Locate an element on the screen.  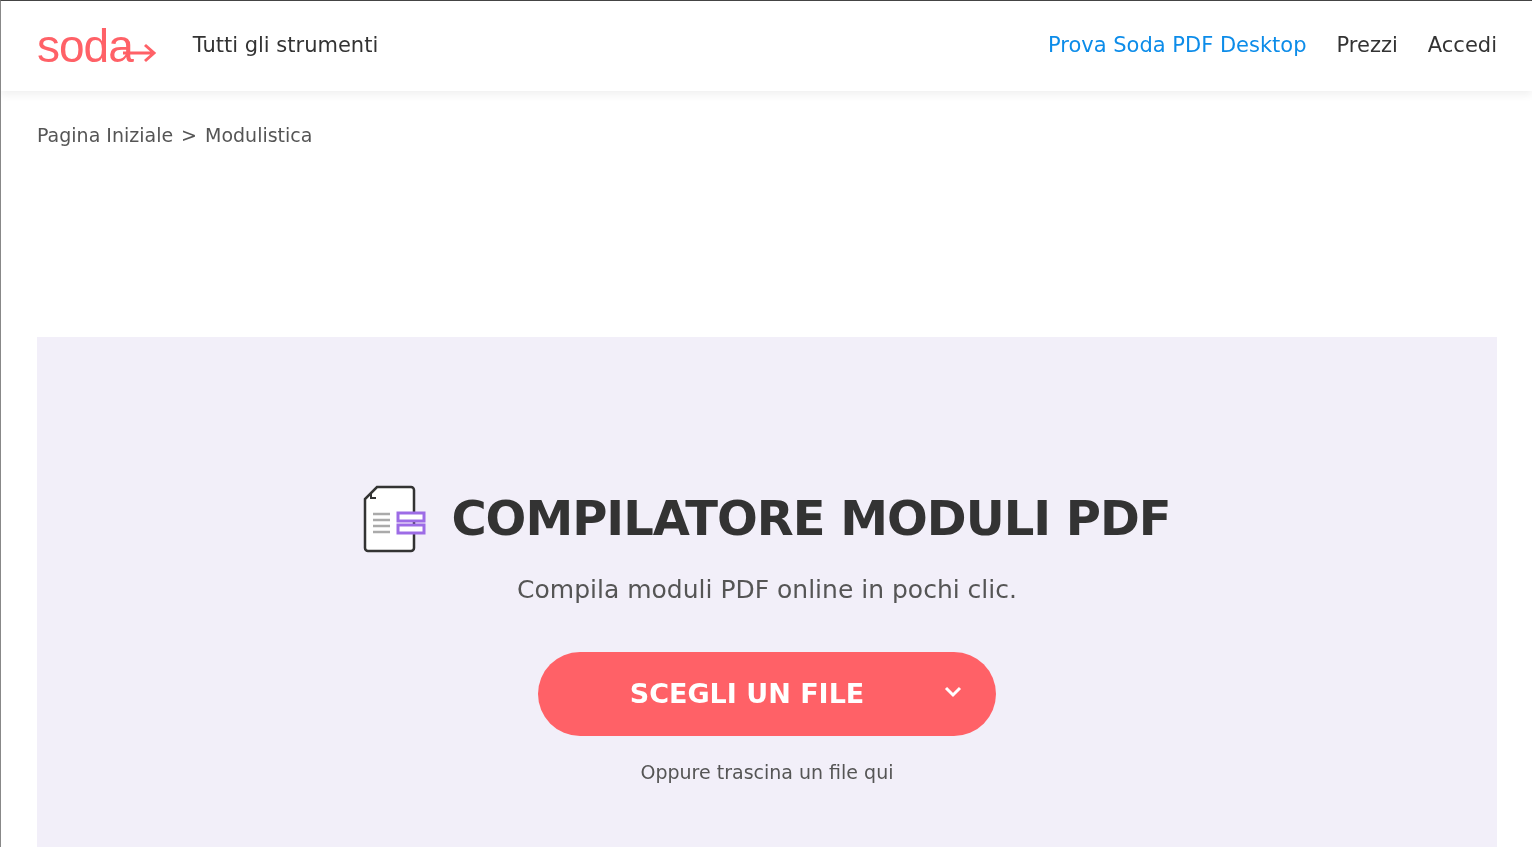
chevron-down-icon is located at coordinates (953, 692).